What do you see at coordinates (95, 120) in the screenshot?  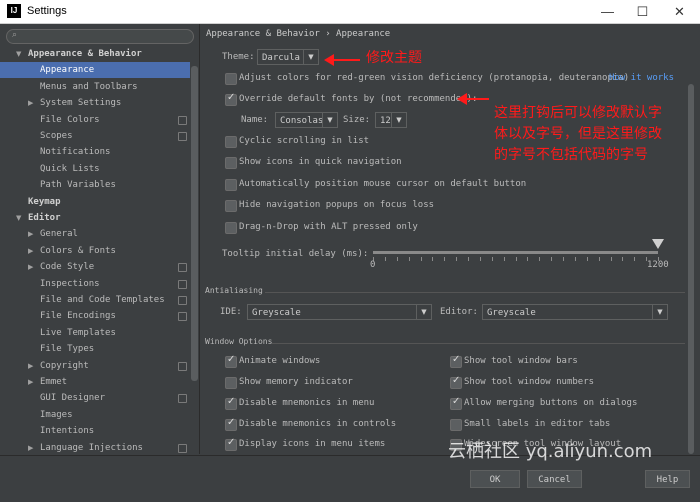 I see `sidebar-item: File Colors` at bounding box center [95, 120].